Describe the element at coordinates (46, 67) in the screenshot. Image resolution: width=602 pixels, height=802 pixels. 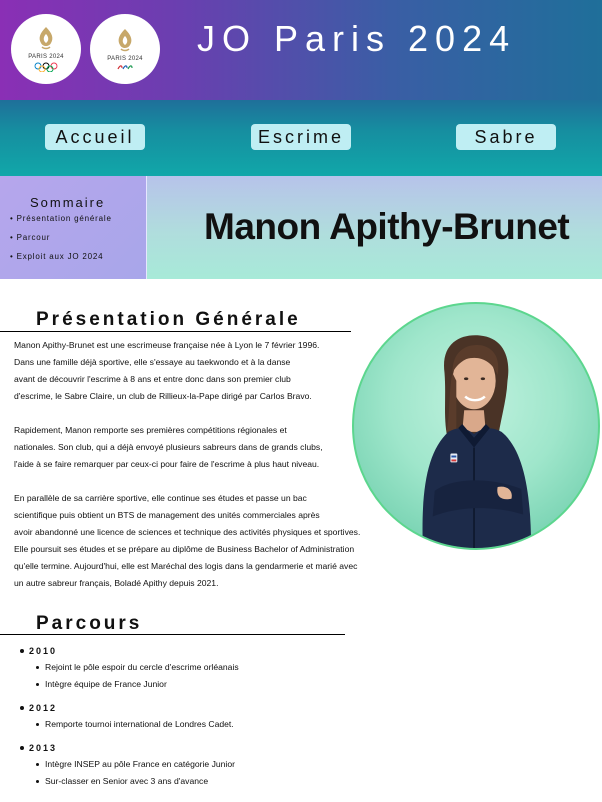
I see `olympic-rings-icon` at that location.